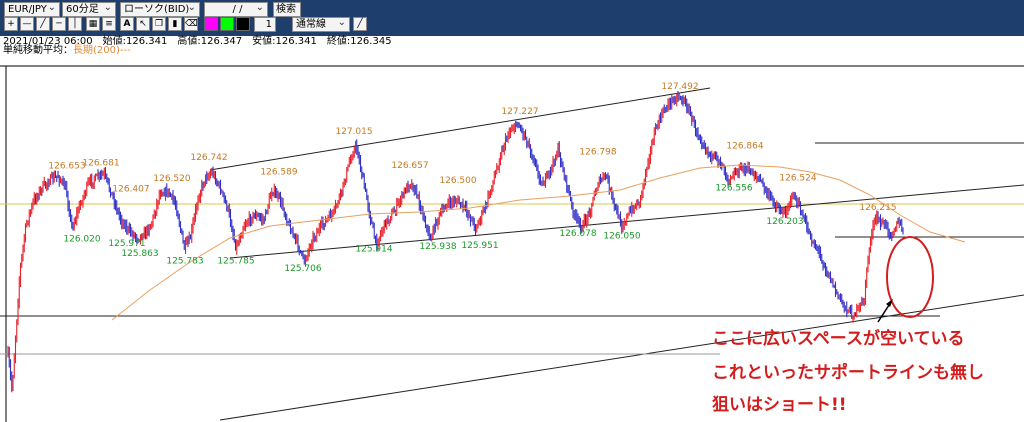  What do you see at coordinates (287, 9) in the screenshot?
I see `search-button: 検索` at bounding box center [287, 9].